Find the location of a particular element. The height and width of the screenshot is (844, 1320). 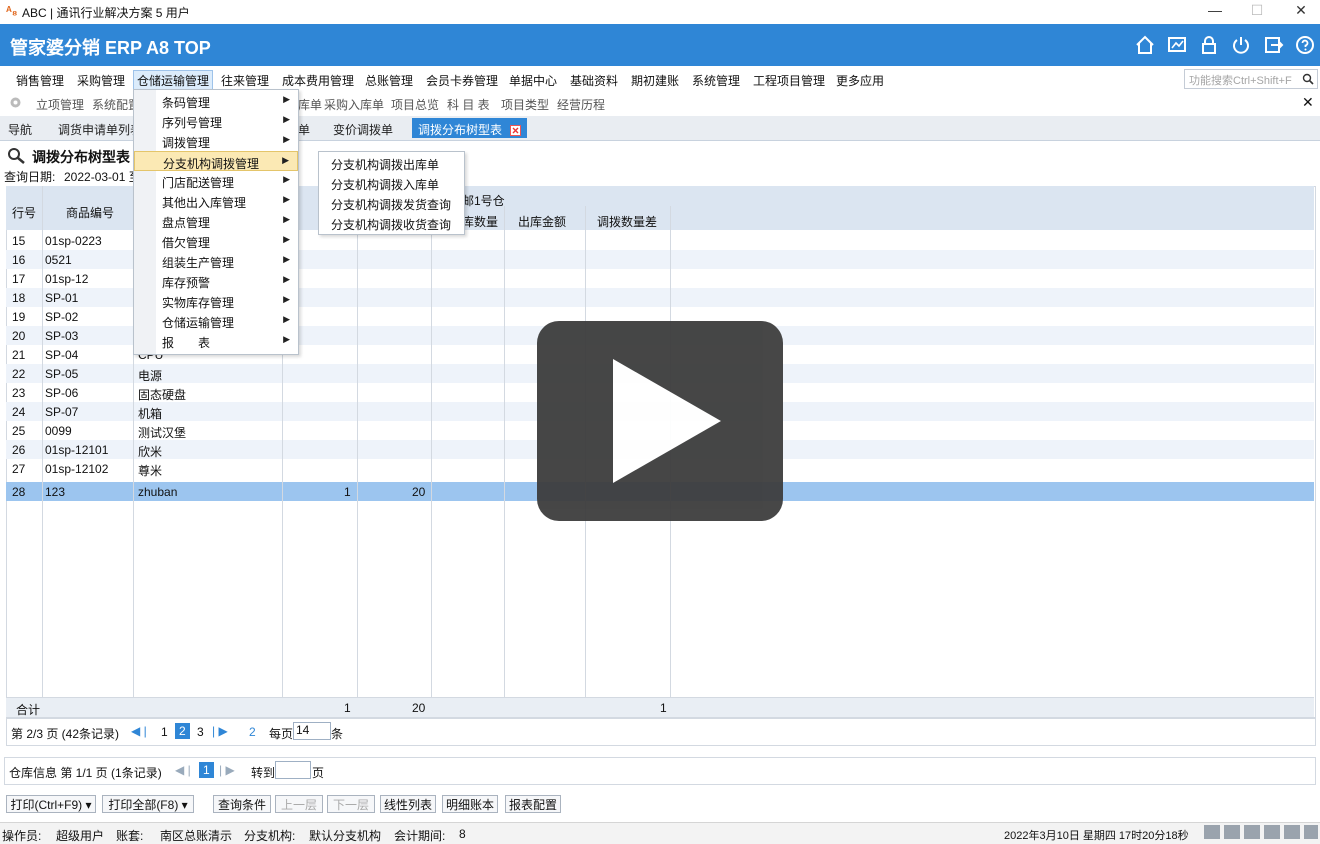

menu-sales: 销售管理 is located at coordinates (40, 80).